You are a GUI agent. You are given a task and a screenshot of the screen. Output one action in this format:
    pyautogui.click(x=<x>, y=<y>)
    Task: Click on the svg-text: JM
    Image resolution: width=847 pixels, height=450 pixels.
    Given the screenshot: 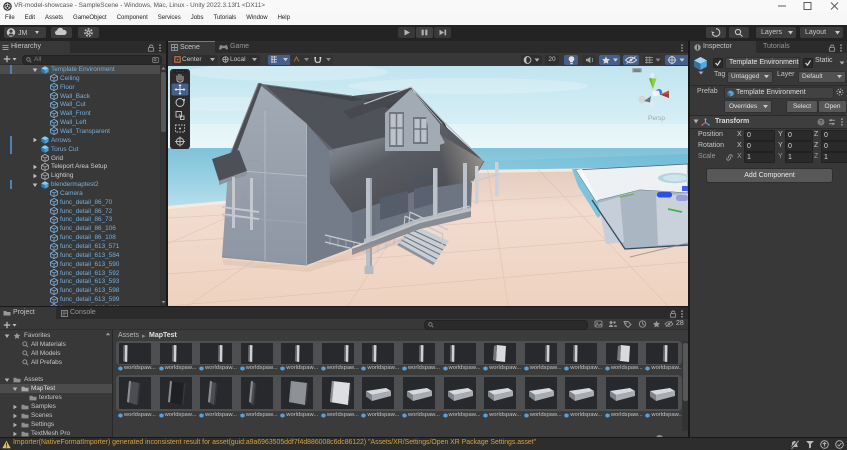 What is the action you would take?
    pyautogui.click(x=23, y=33)
    